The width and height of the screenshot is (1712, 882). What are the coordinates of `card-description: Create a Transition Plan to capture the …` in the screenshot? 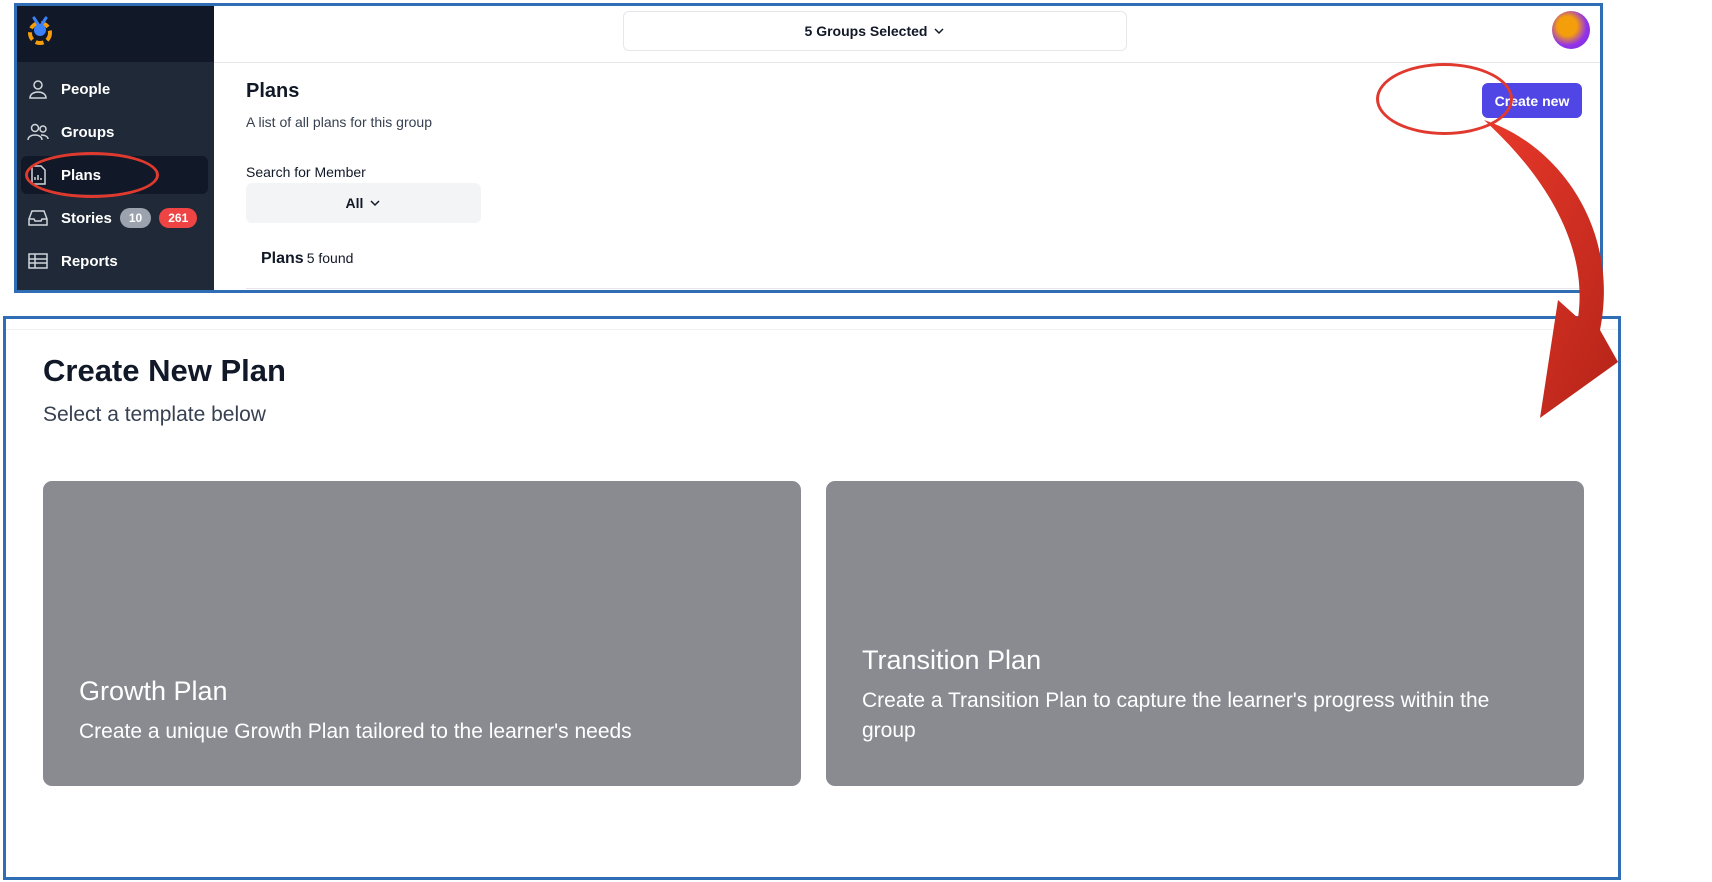 It's located at (1176, 715).